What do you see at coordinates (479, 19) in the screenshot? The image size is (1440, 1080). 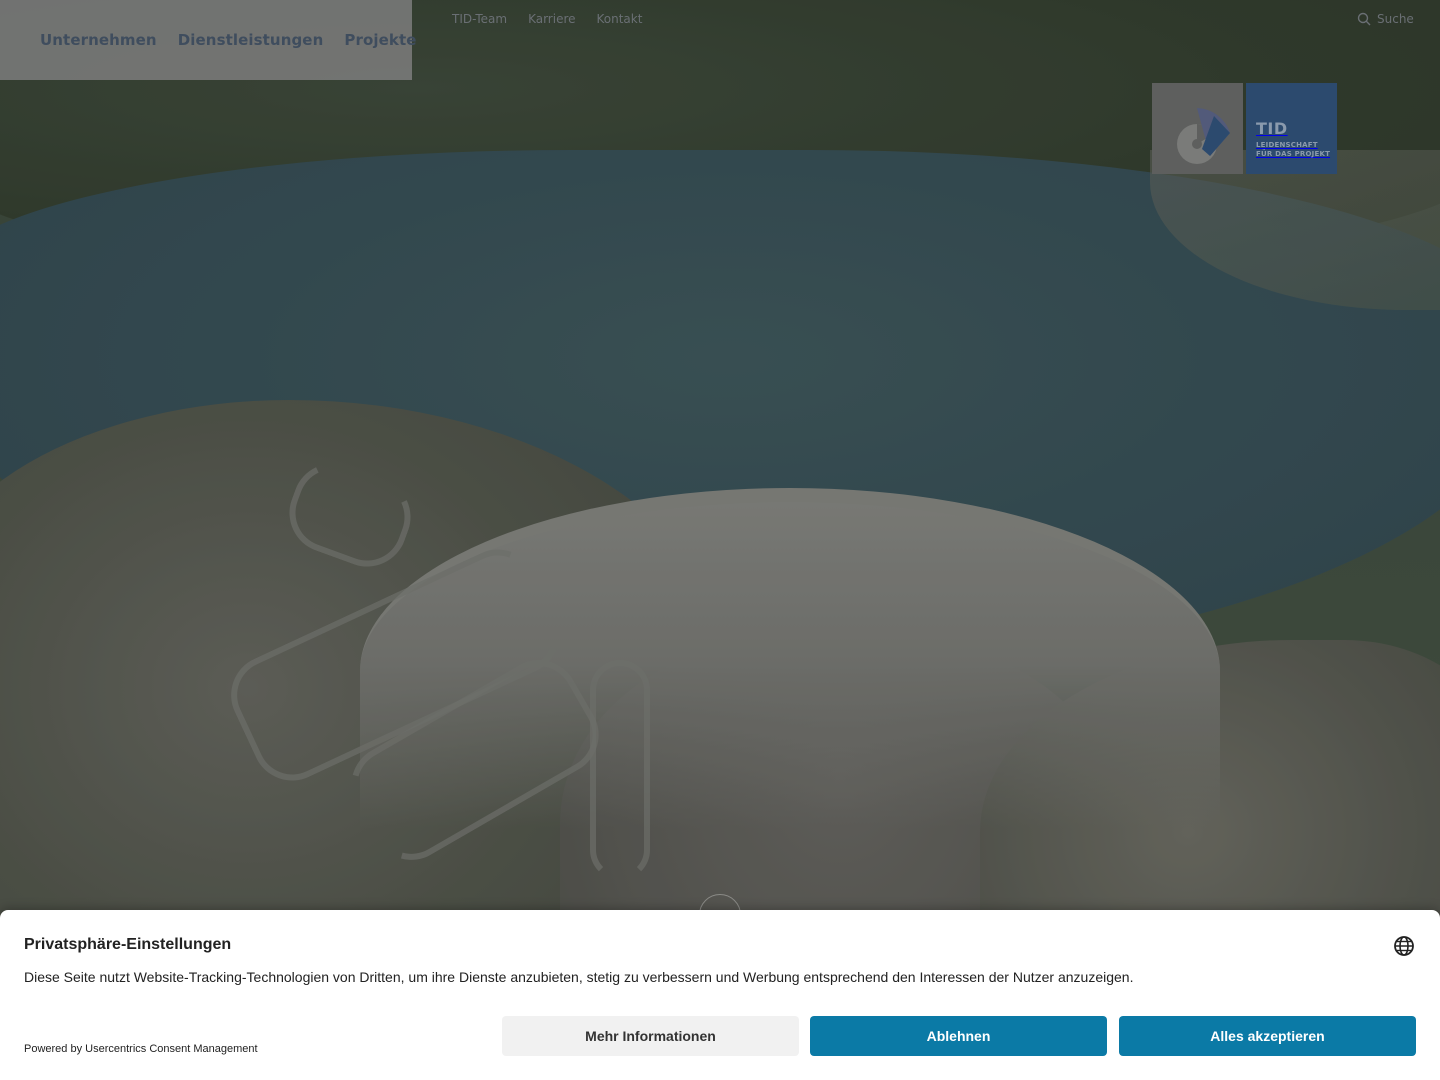 I see `nav-tid-team: TID-Team` at bounding box center [479, 19].